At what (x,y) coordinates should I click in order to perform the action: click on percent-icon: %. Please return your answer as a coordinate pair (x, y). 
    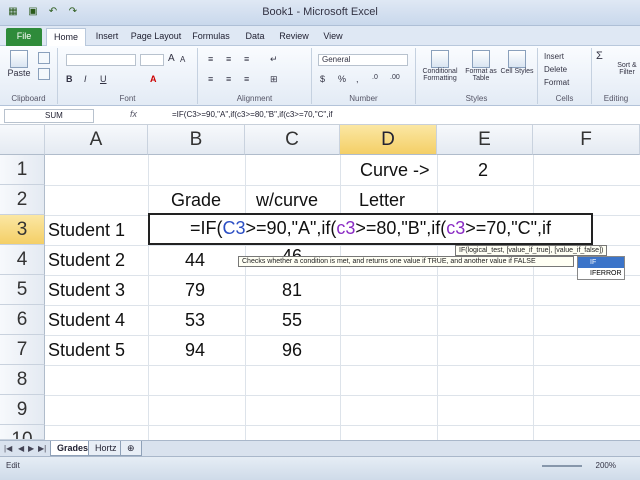
    Looking at the image, I should click on (342, 79).